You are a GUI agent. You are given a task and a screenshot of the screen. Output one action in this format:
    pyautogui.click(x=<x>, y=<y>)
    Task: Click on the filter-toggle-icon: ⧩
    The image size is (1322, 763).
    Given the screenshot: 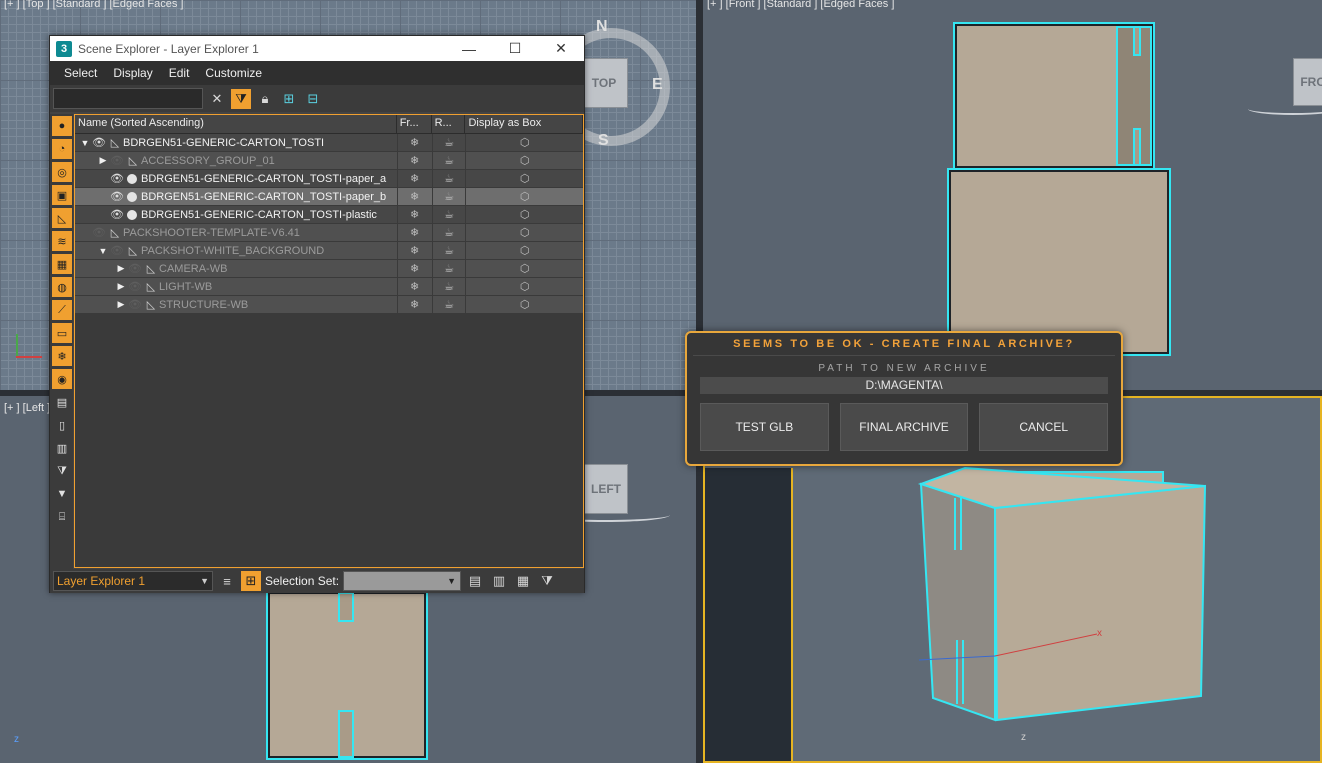 What is the action you would take?
    pyautogui.click(x=241, y=98)
    